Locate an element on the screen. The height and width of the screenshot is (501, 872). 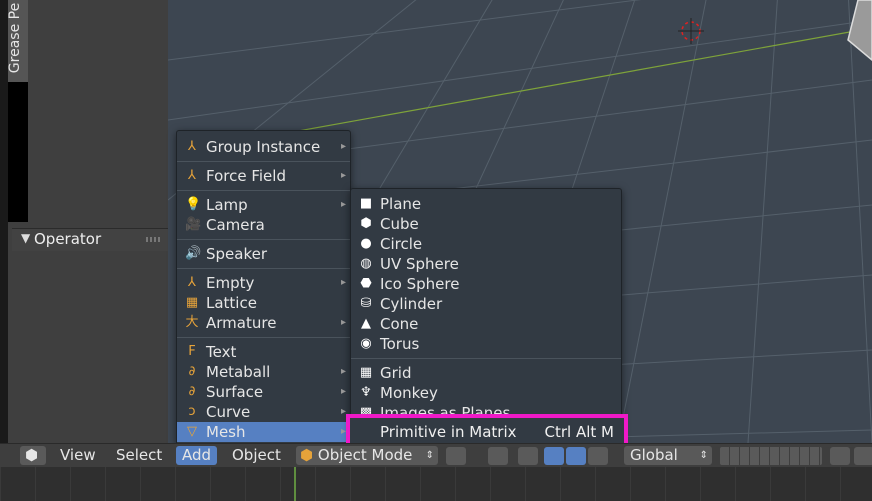
tab-grease-pencil: Grease Pe is located at coordinates (17, 41).